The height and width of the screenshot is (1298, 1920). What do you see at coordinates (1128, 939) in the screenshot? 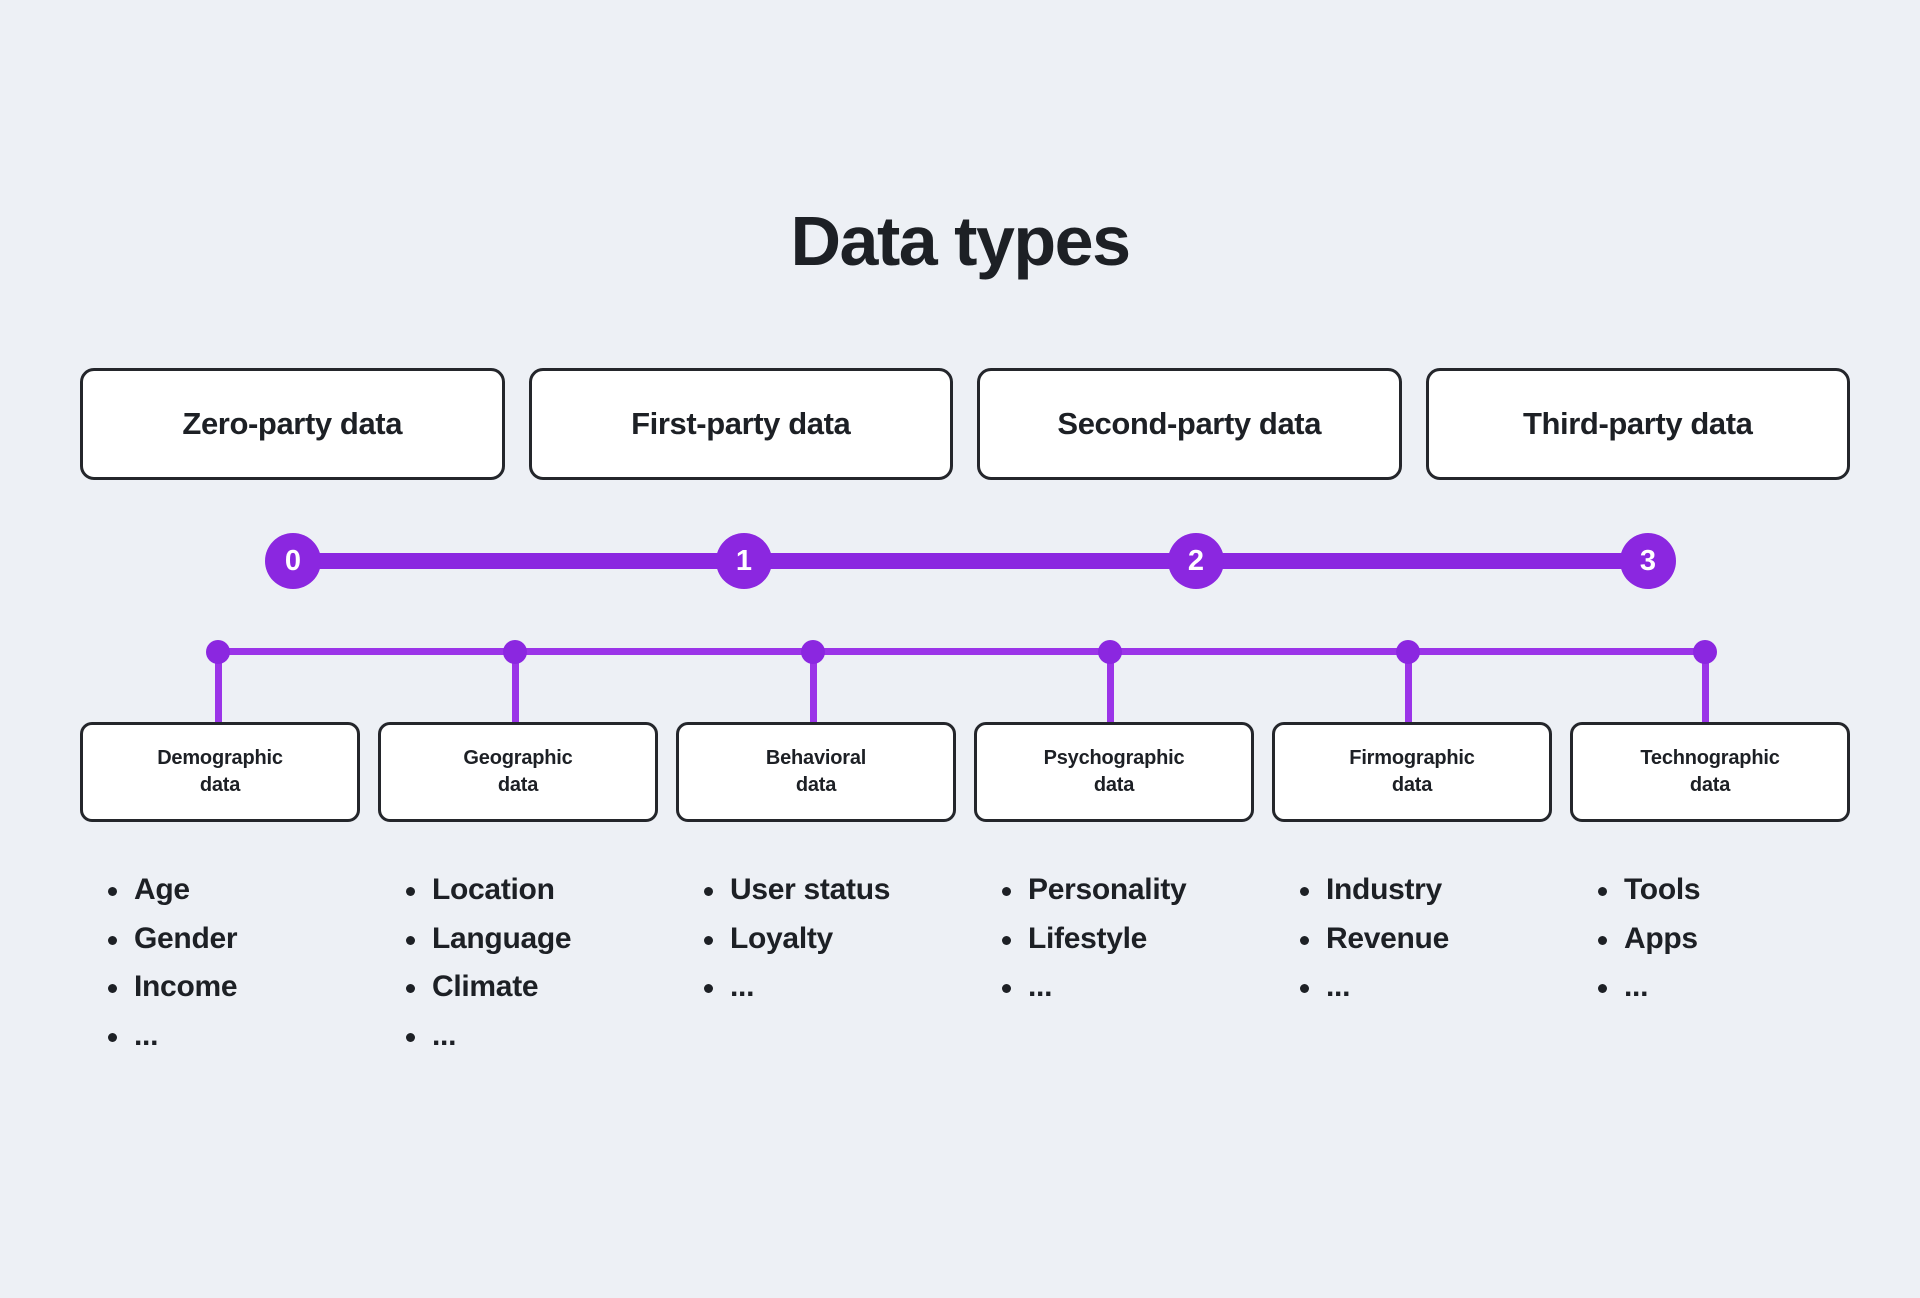
I see `example-item: Lifestyle` at bounding box center [1128, 939].